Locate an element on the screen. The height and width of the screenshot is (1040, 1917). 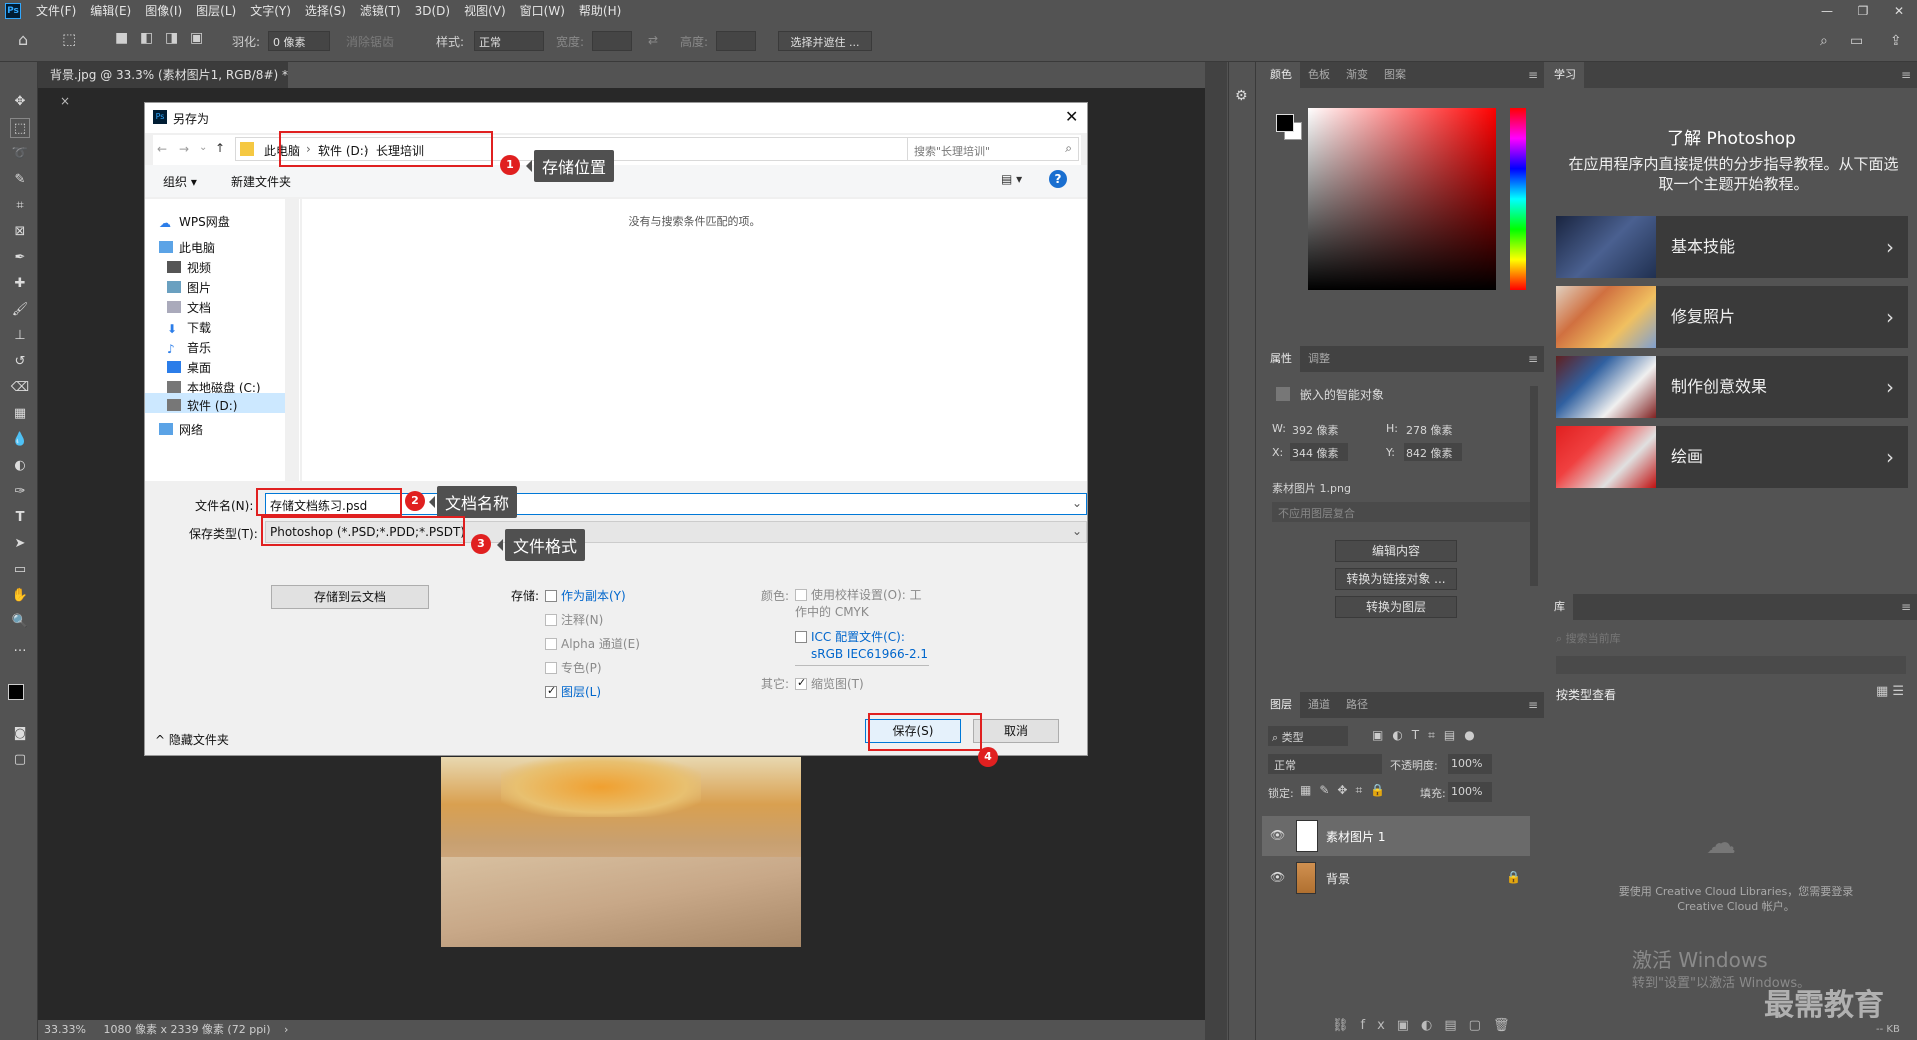
new-folder-button: 新建文件夹 is located at coordinates (261, 181).